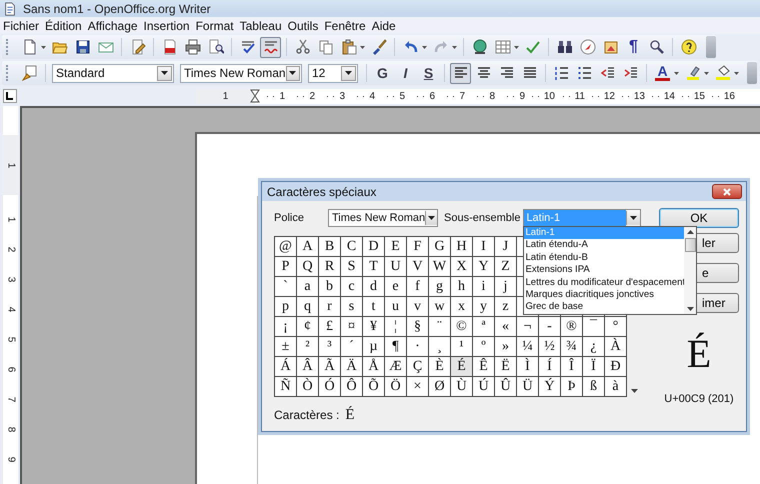  Describe the element at coordinates (669, 96) in the screenshot. I see `ruler-number: 14` at that location.